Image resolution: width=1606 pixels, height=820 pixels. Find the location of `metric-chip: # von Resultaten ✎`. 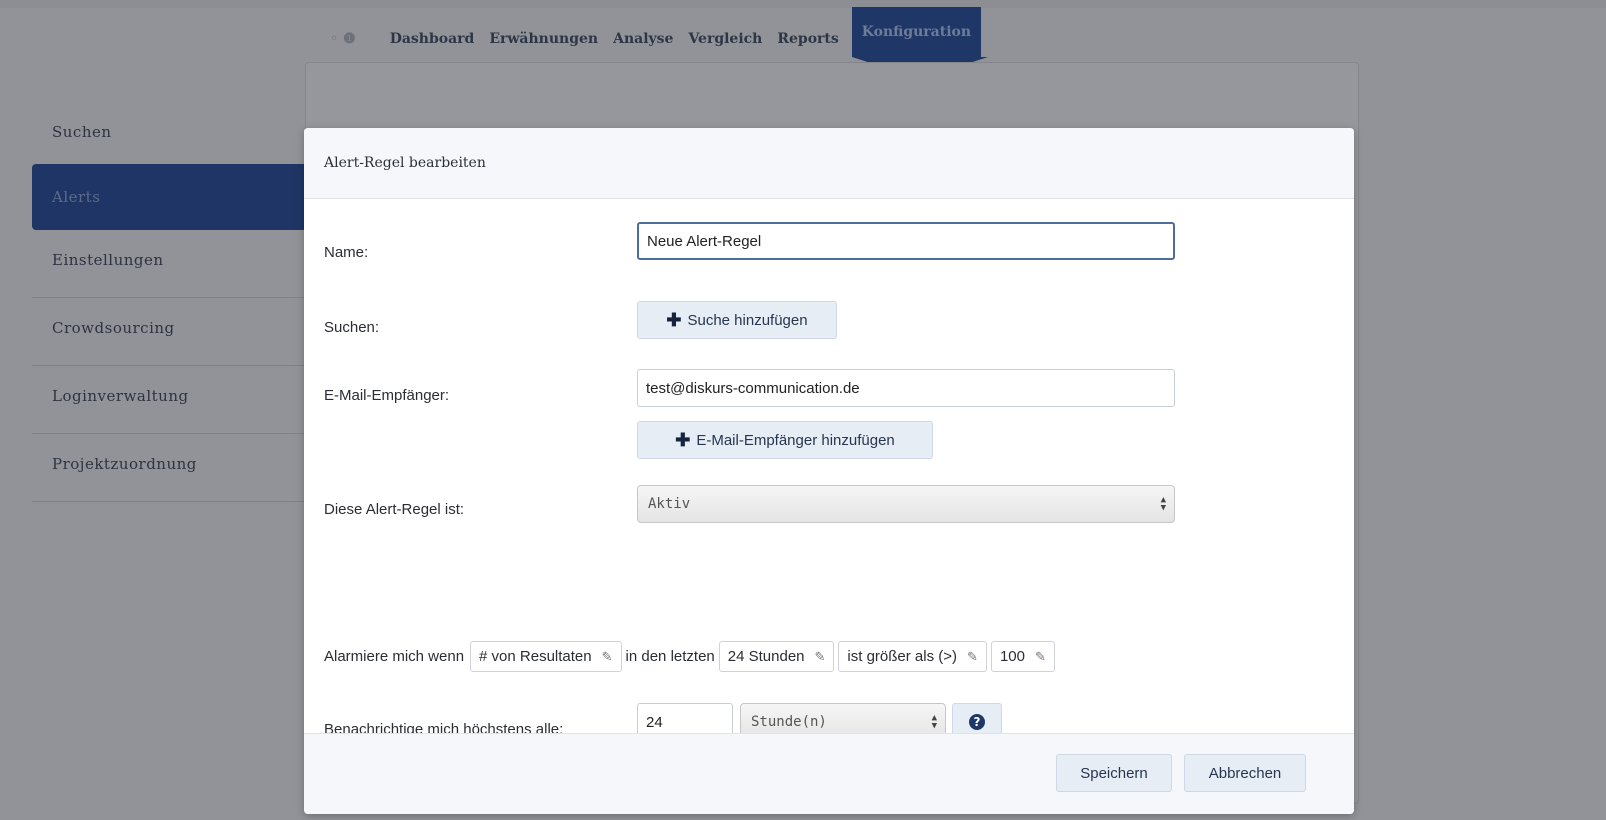

metric-chip: # von Resultaten ✎ is located at coordinates (546, 656).